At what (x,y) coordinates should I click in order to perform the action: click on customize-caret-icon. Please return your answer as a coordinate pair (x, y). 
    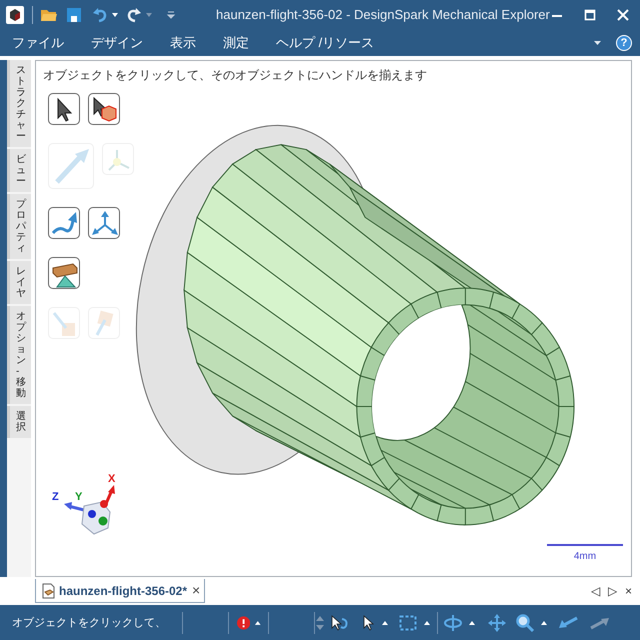
    Looking at the image, I should click on (171, 15).